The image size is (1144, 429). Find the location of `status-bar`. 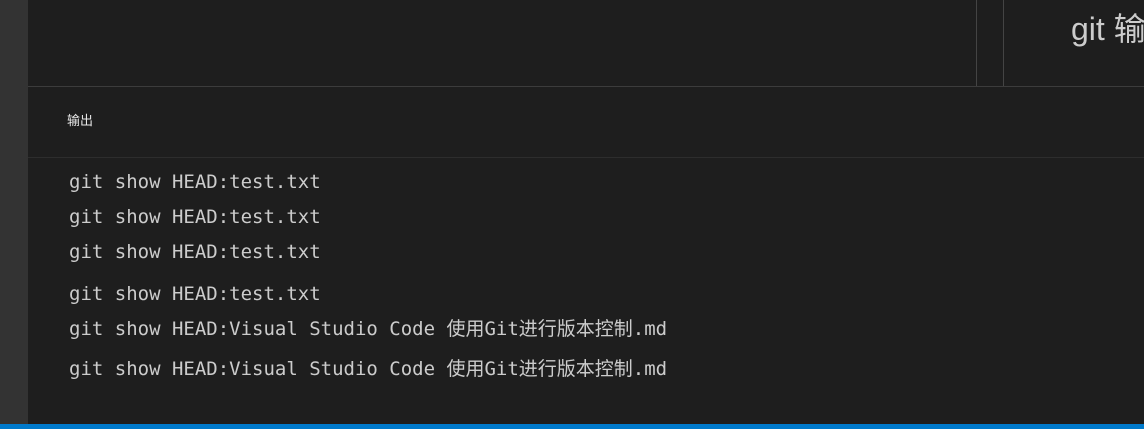

status-bar is located at coordinates (572, 426).